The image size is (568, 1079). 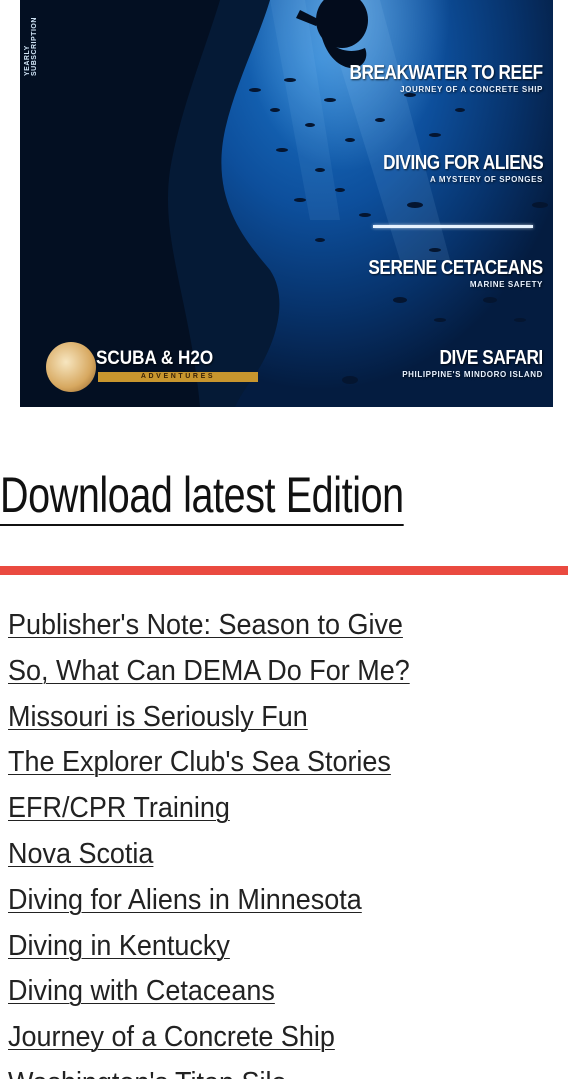 I want to click on list-item: Washington's Titan Silo, so click(x=224, y=1071).